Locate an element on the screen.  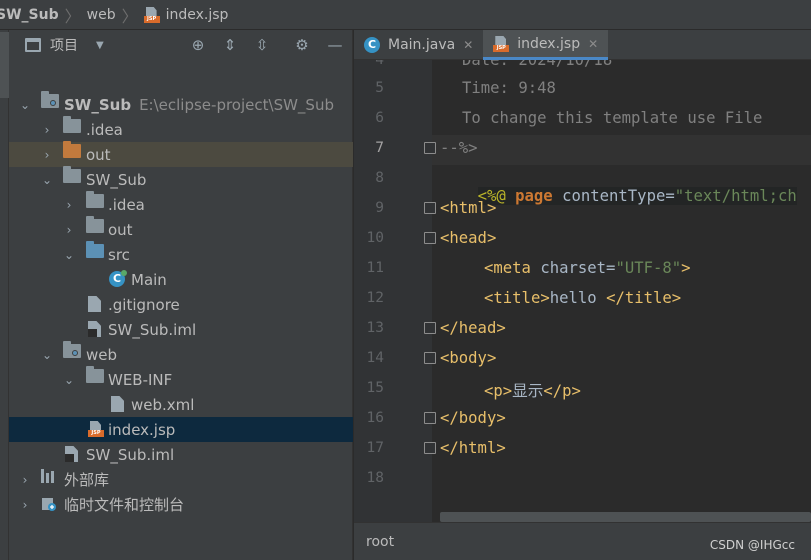
tree-row-index-jsp: JSP index.jsp is located at coordinates (181, 429).